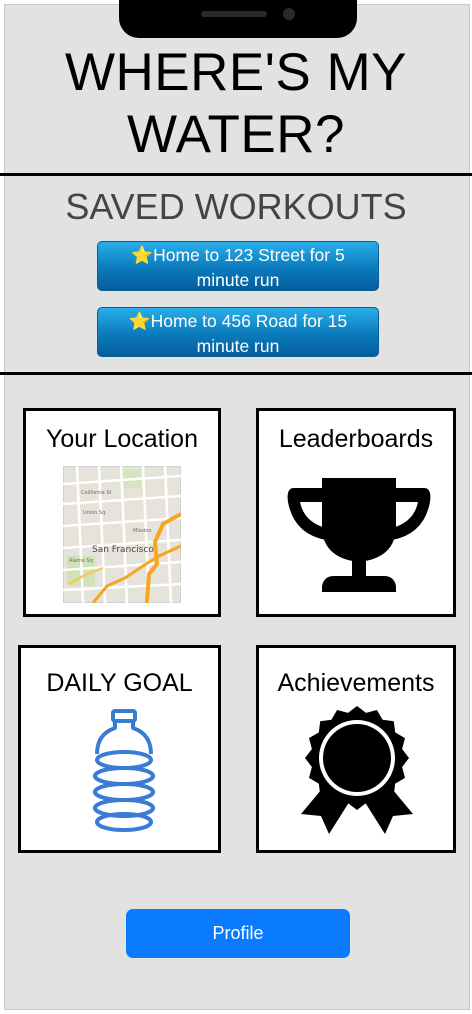 This screenshot has width=472, height=1014. Describe the element at coordinates (123, 550) in the screenshot. I see `map-city-label: San Francisco` at that location.